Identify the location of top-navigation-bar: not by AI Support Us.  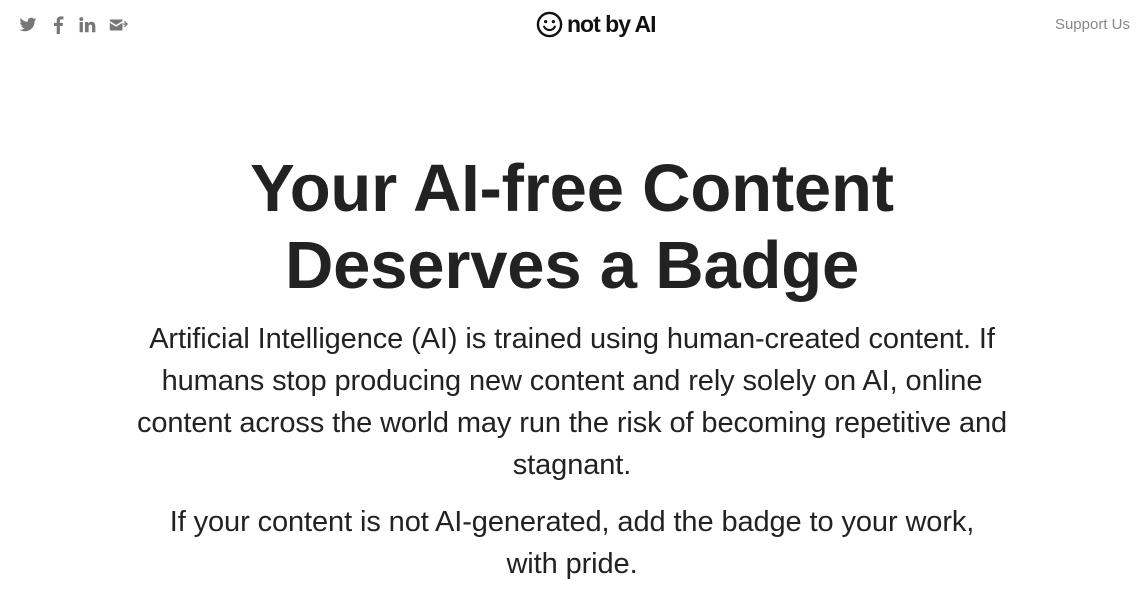
(572, 26).